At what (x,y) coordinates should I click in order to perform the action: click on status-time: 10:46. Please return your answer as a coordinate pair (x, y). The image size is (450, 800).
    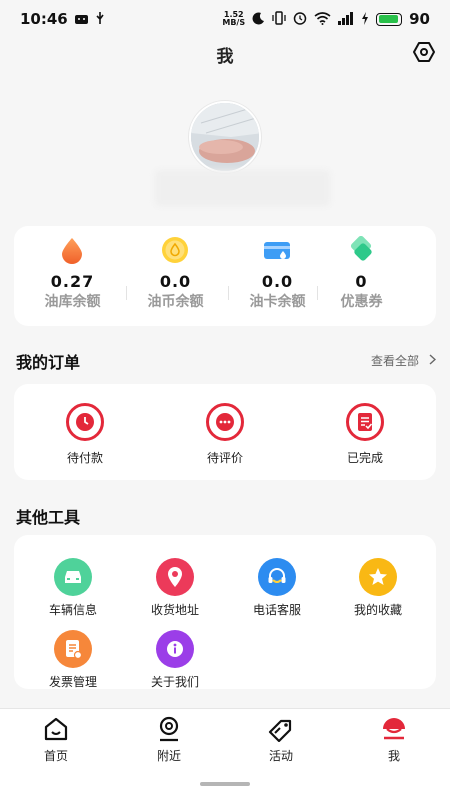
    Looking at the image, I should click on (44, 19).